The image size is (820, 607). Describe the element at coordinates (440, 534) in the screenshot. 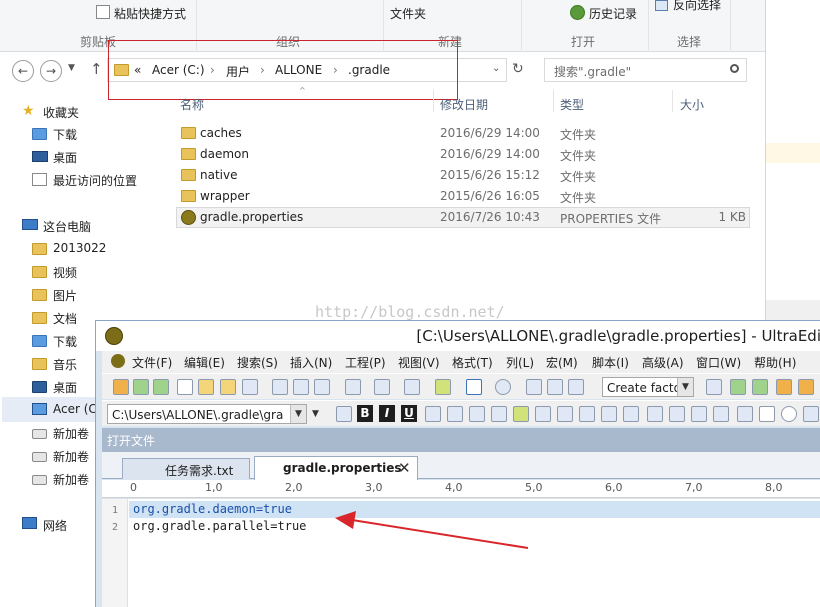

I see `arrow-shaft` at that location.